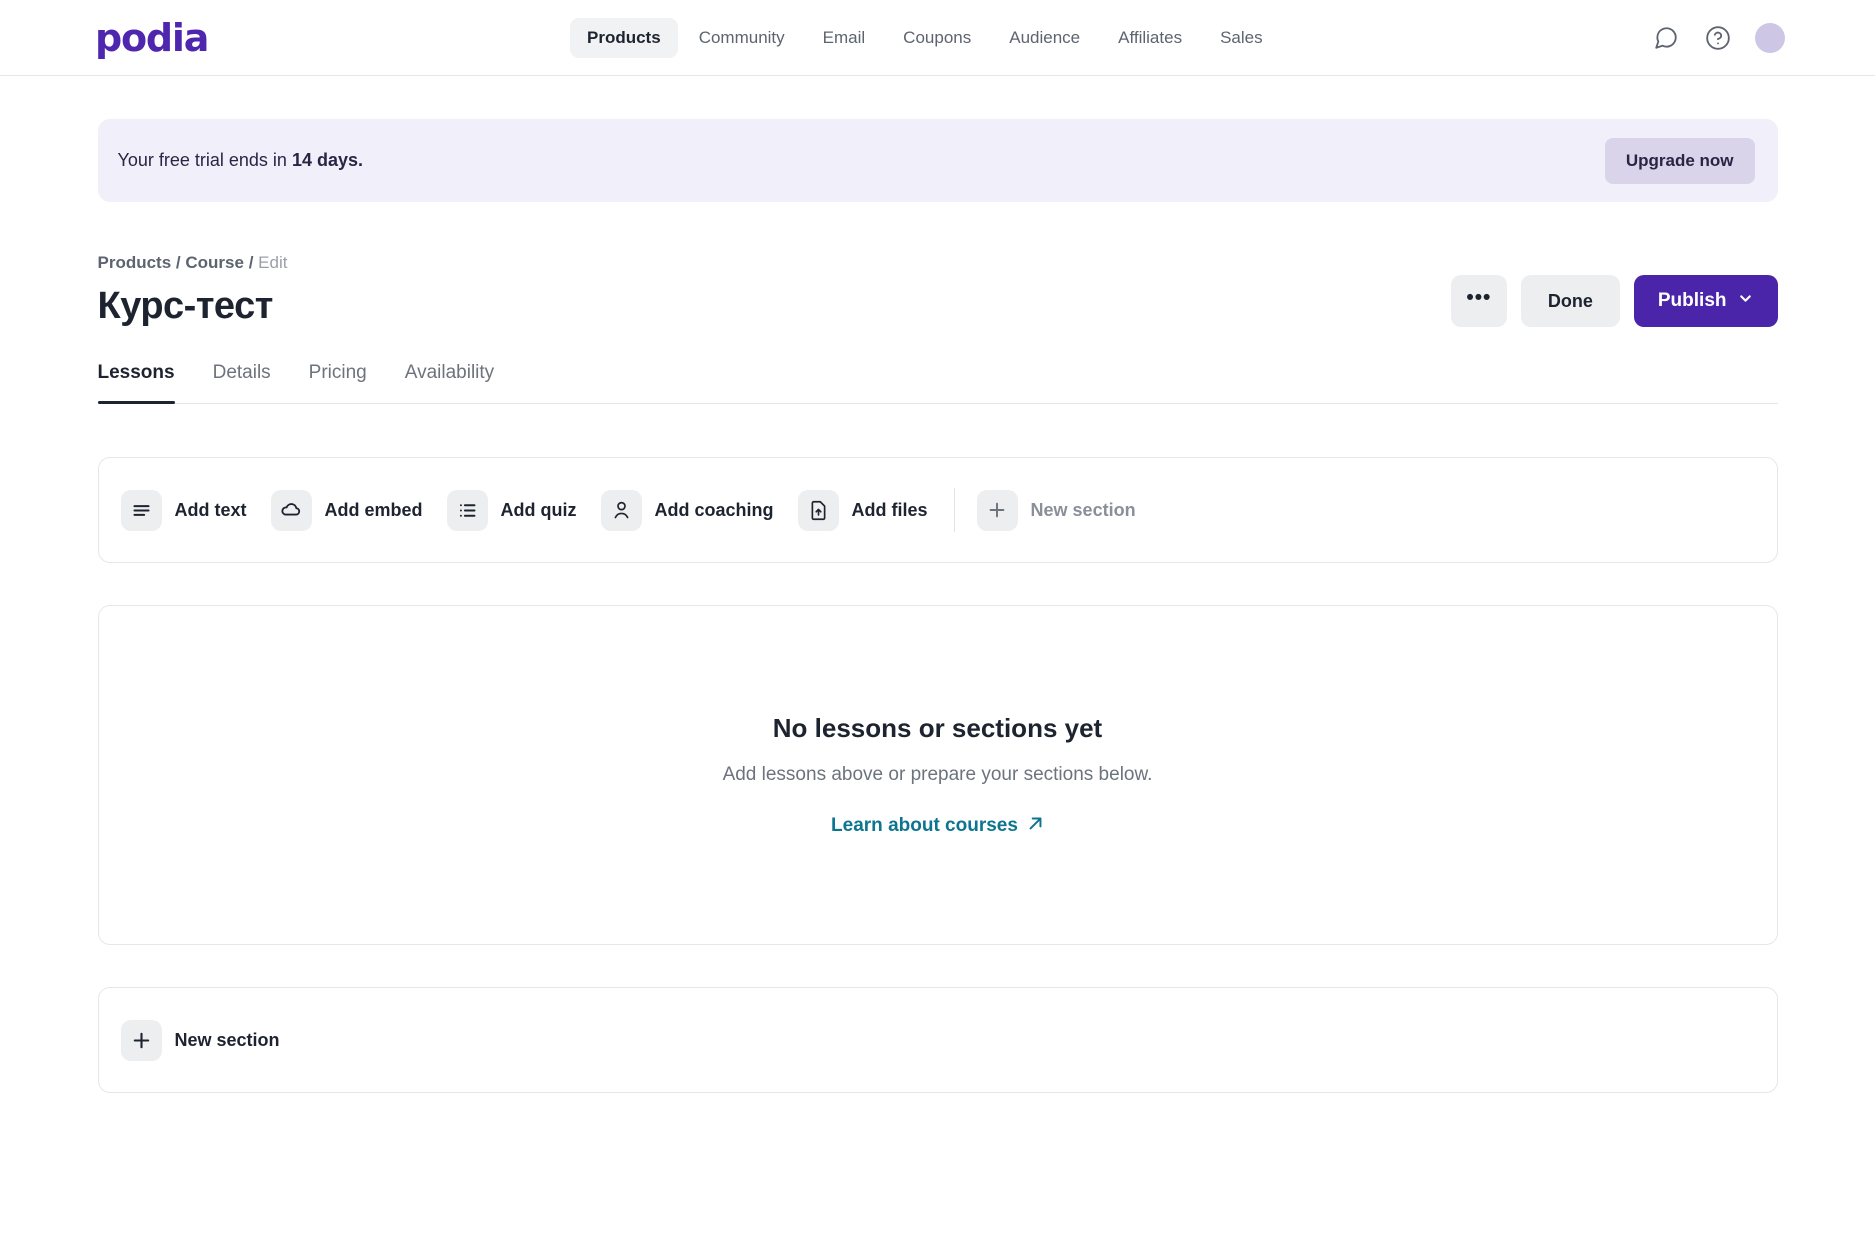 This screenshot has height=1242, width=1875. What do you see at coordinates (889, 509) in the screenshot?
I see `add-files-label: Add files` at bounding box center [889, 509].